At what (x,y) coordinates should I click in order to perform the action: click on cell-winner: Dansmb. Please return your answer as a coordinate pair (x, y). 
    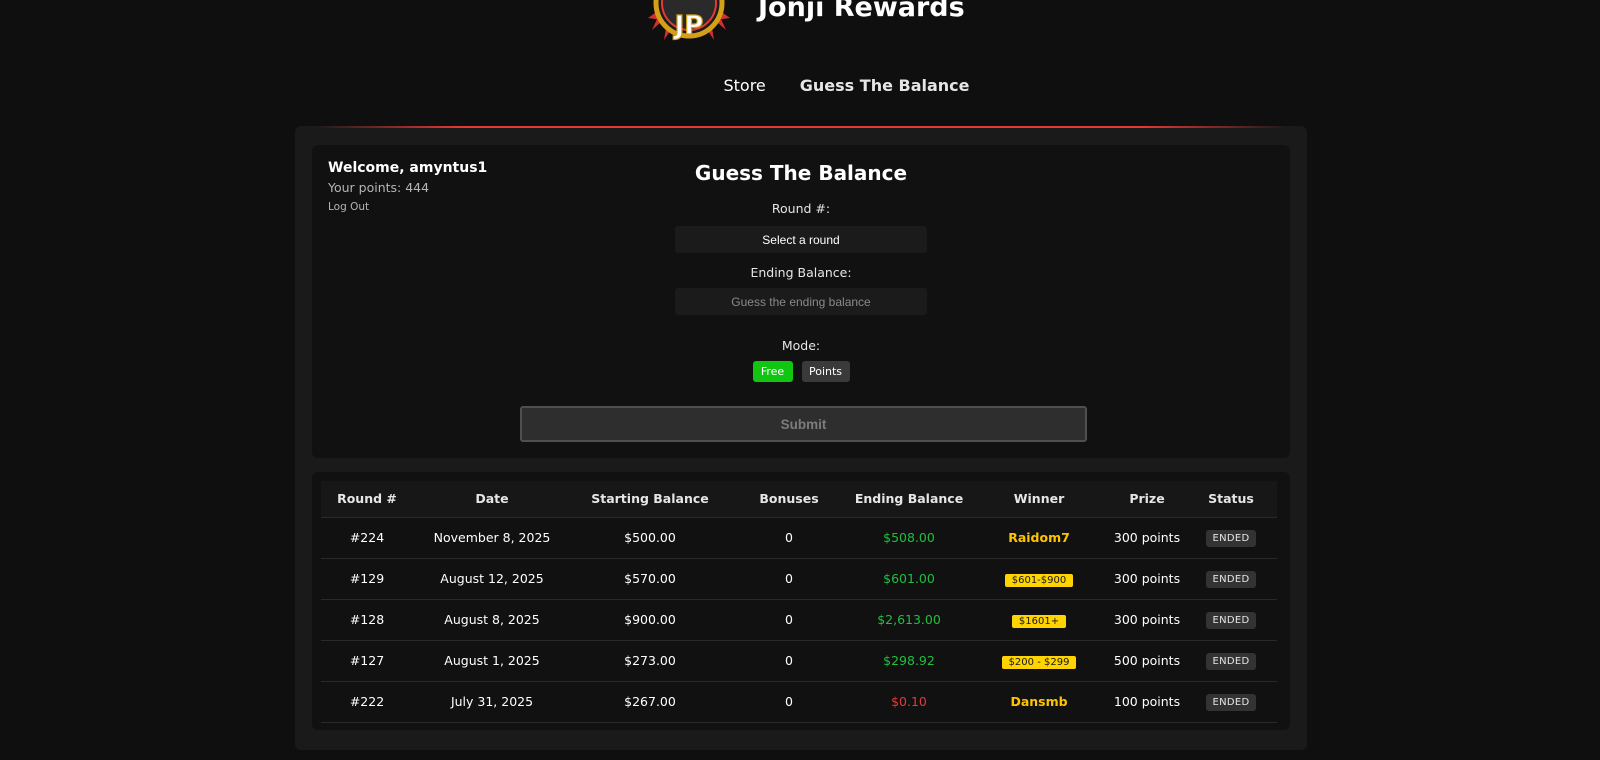
    Looking at the image, I should click on (1039, 701).